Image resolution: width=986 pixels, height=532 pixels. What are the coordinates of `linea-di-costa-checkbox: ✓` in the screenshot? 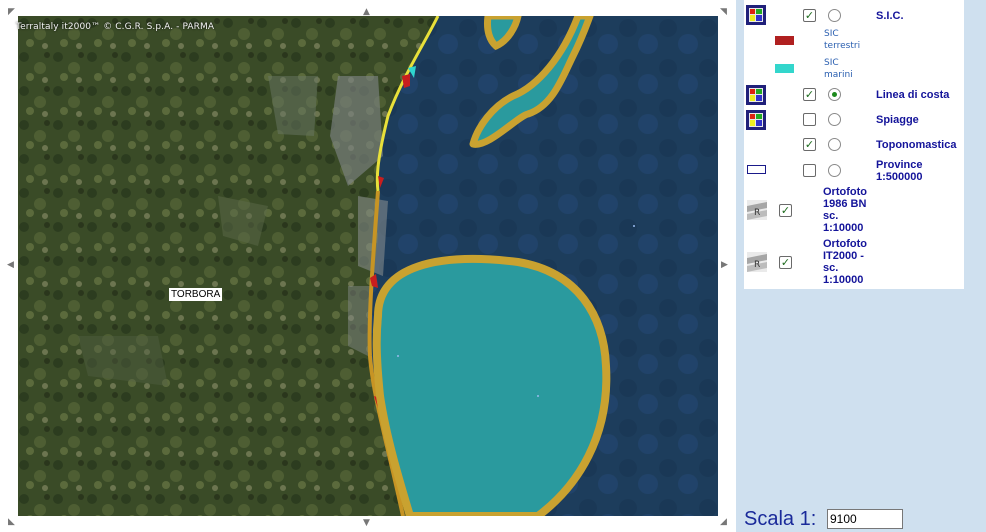 It's located at (809, 94).